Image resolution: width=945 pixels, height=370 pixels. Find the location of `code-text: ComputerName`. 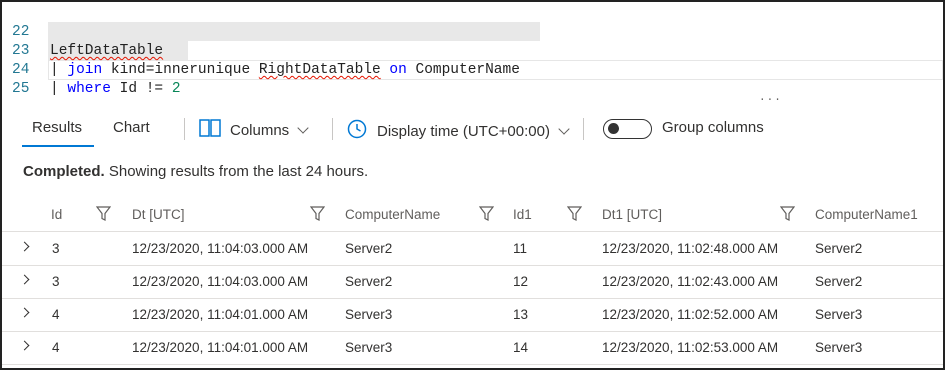

code-text: ComputerName is located at coordinates (463, 70).